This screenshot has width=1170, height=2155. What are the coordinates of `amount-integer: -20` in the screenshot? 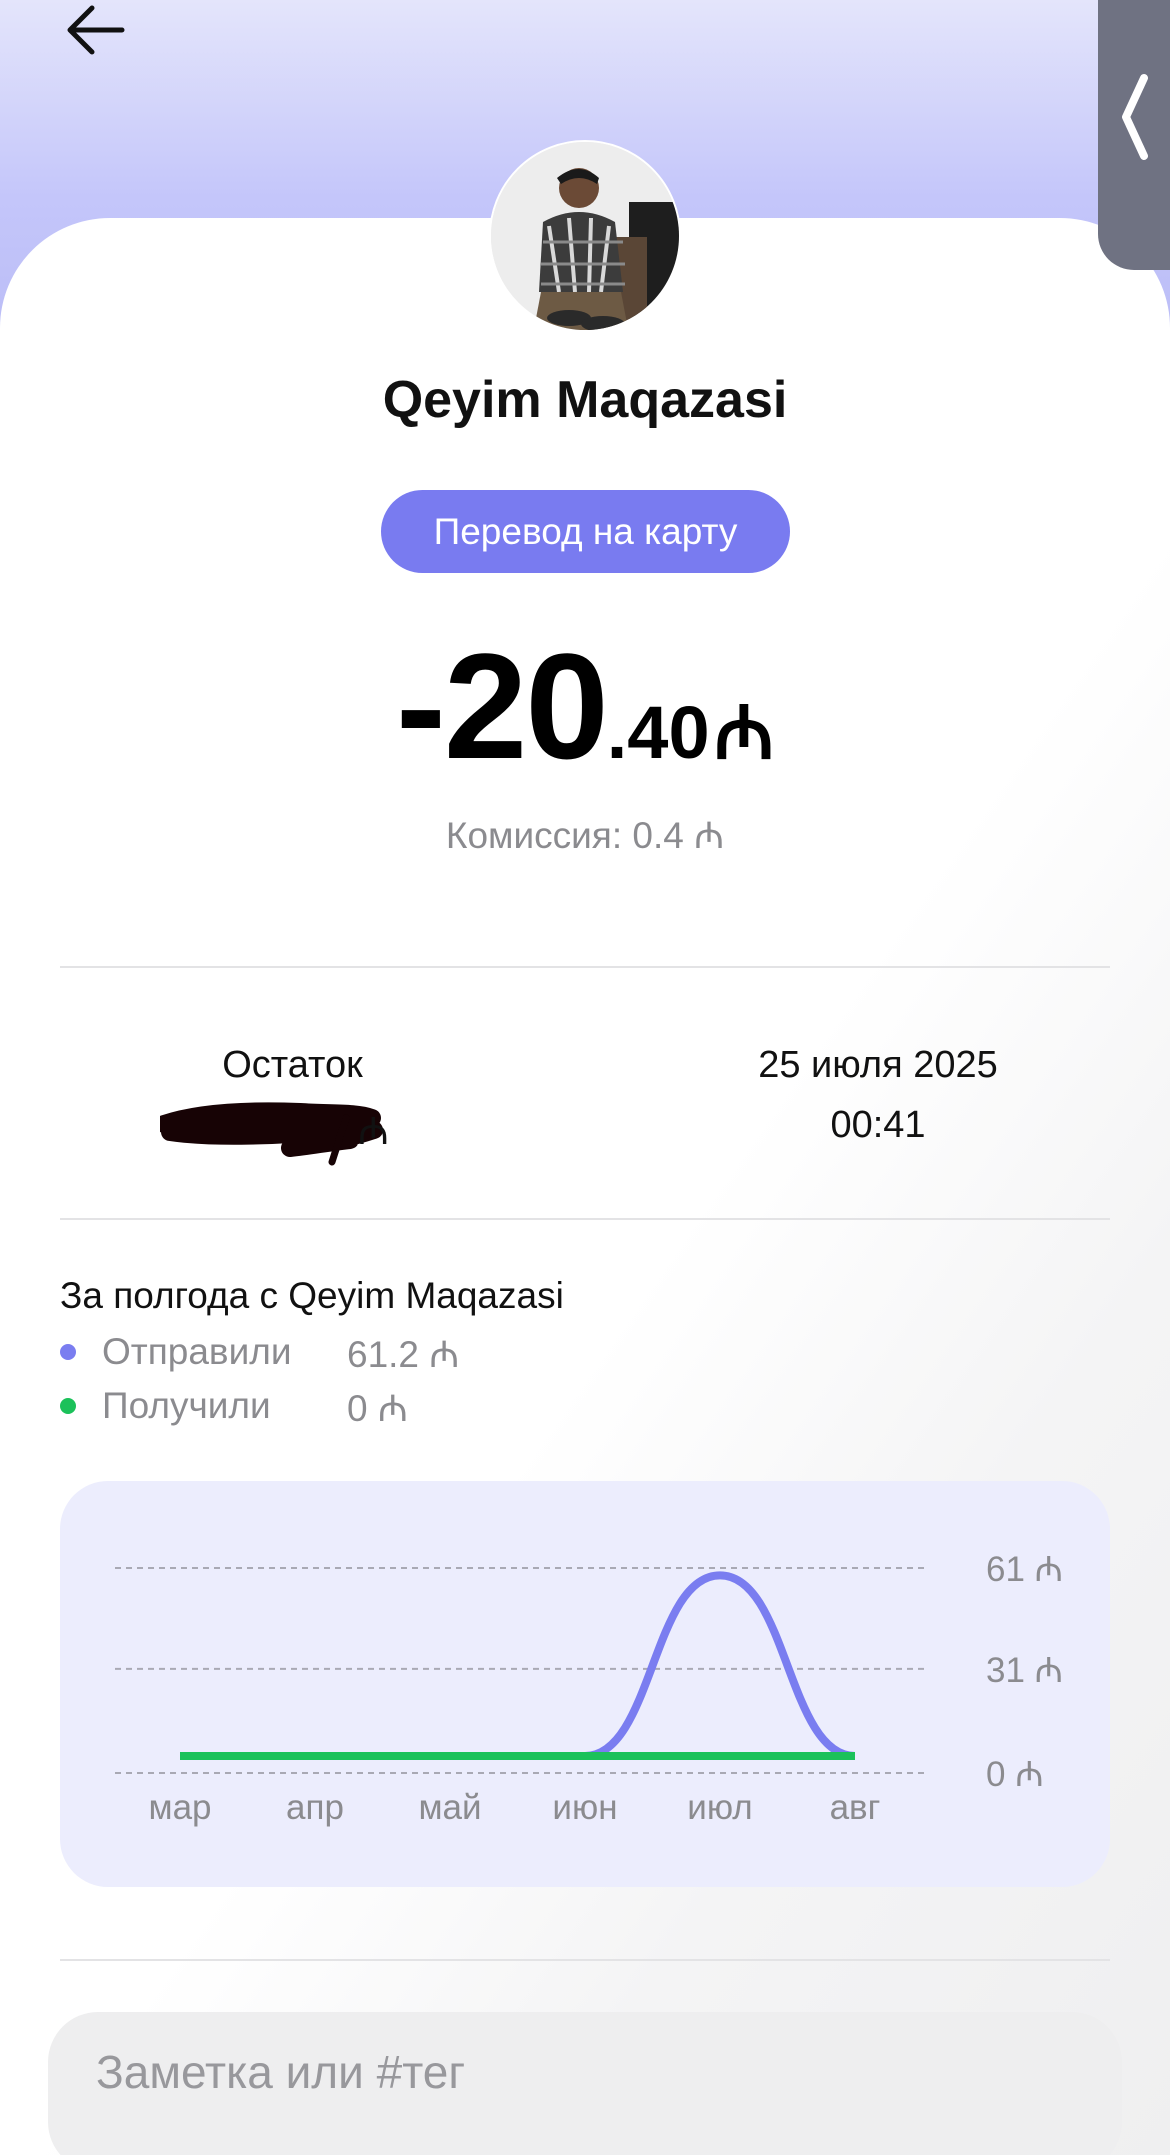 It's located at (502, 706).